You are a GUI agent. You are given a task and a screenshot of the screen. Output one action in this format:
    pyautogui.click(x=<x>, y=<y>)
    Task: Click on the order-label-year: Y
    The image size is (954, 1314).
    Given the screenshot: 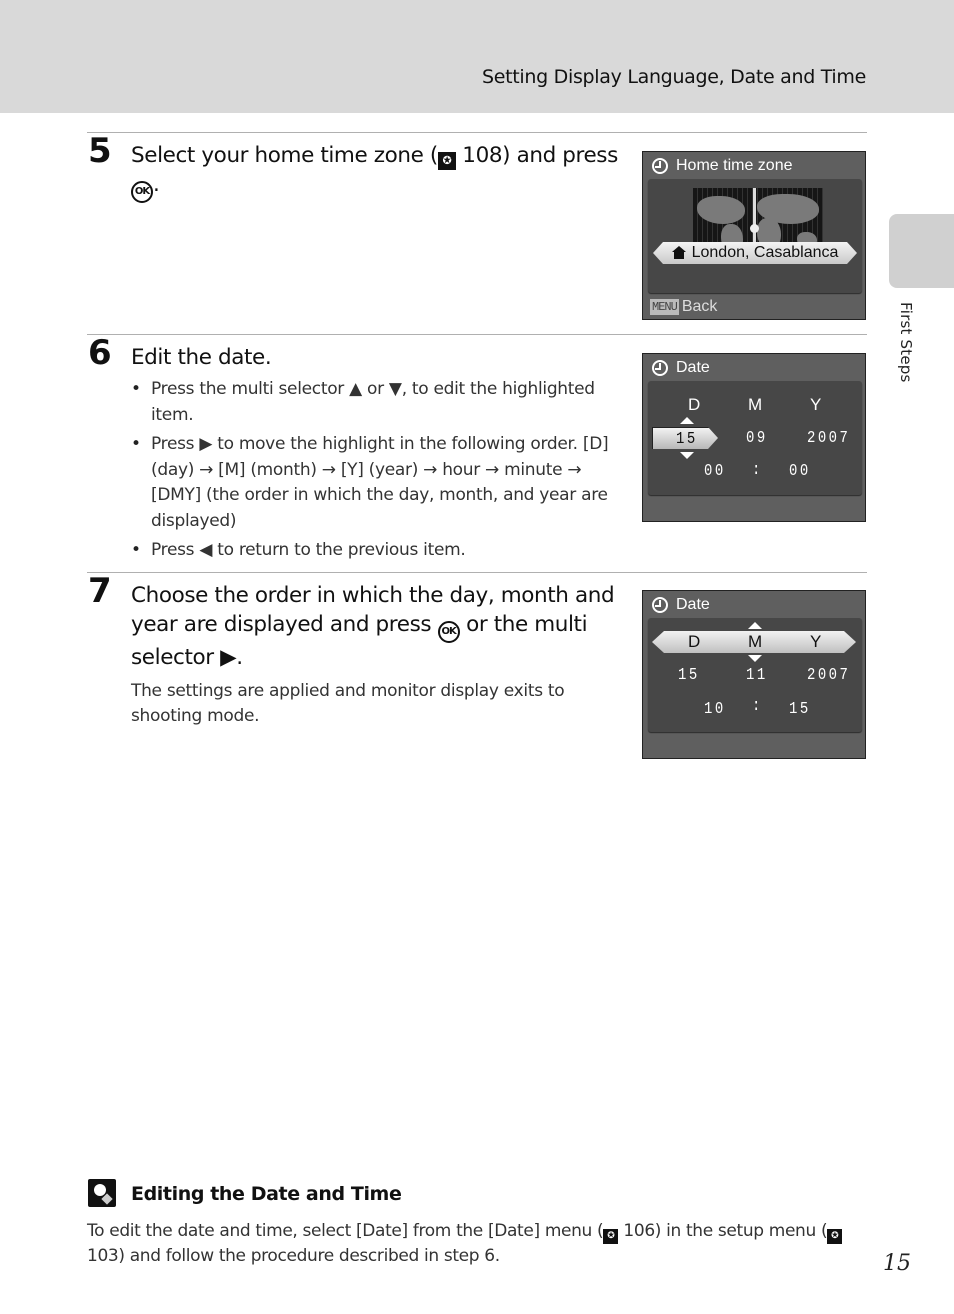 What is the action you would take?
    pyautogui.click(x=816, y=641)
    